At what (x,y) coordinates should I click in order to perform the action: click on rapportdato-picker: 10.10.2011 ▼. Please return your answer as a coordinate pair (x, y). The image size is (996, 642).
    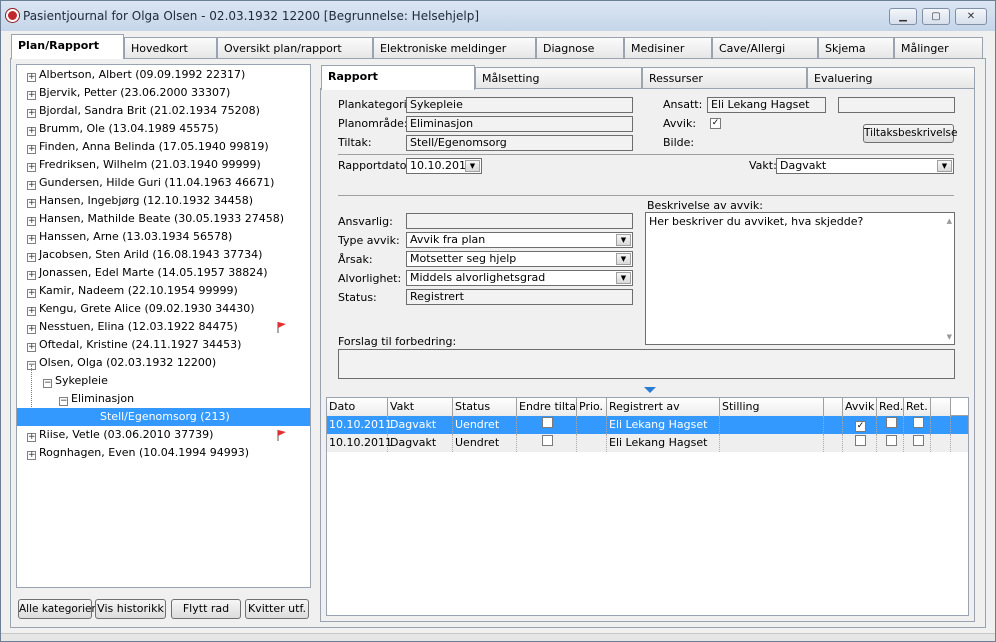
    Looking at the image, I should click on (444, 166).